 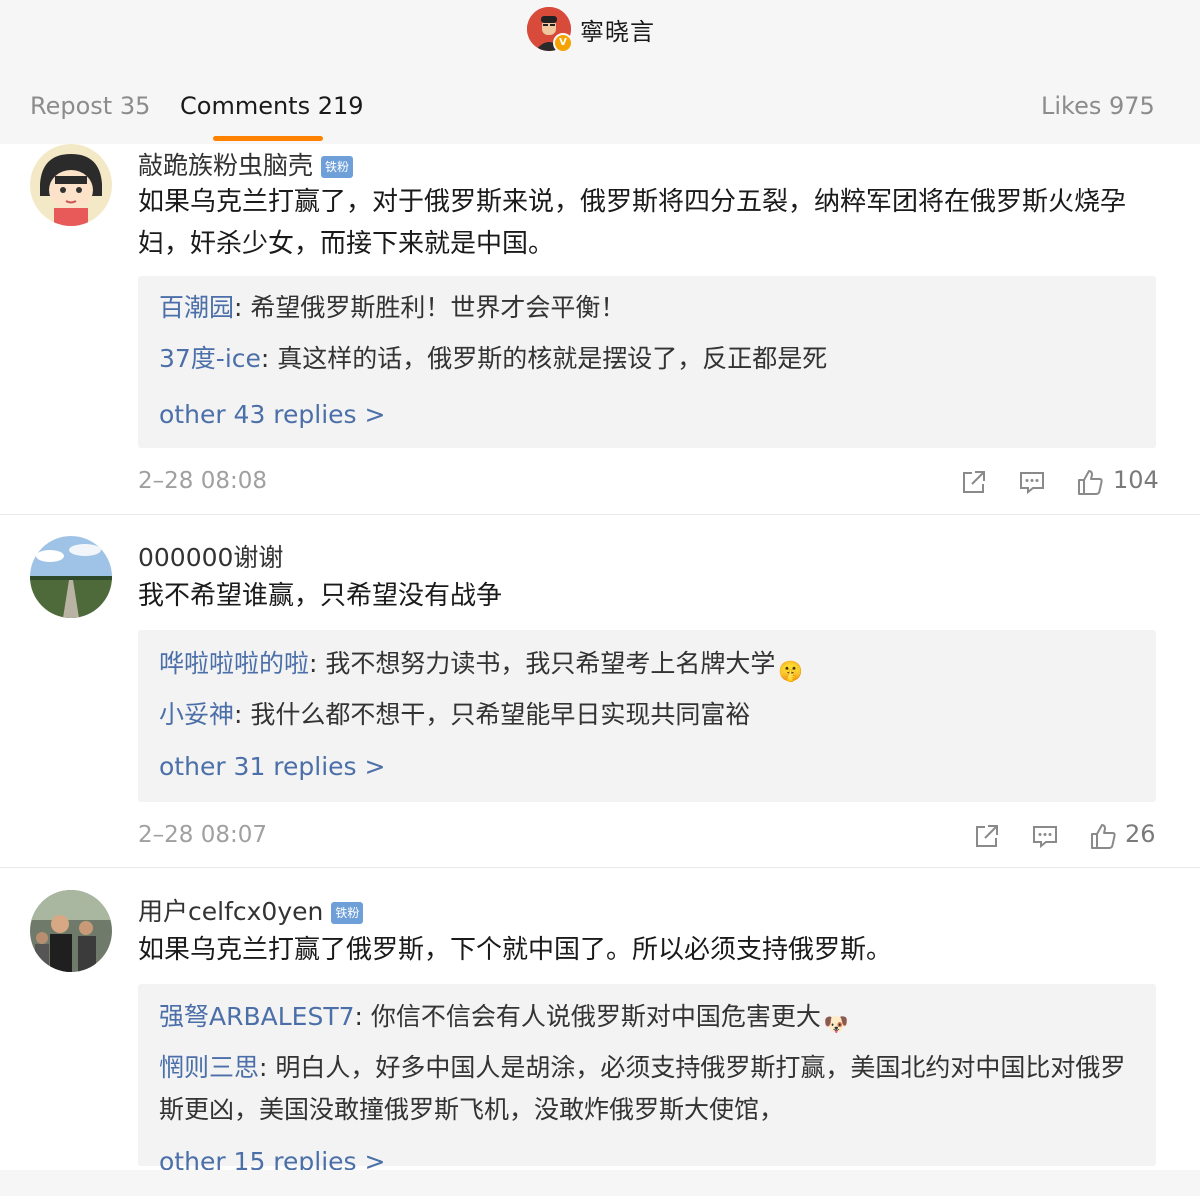 I want to click on like-count: 26, so click(x=1140, y=834).